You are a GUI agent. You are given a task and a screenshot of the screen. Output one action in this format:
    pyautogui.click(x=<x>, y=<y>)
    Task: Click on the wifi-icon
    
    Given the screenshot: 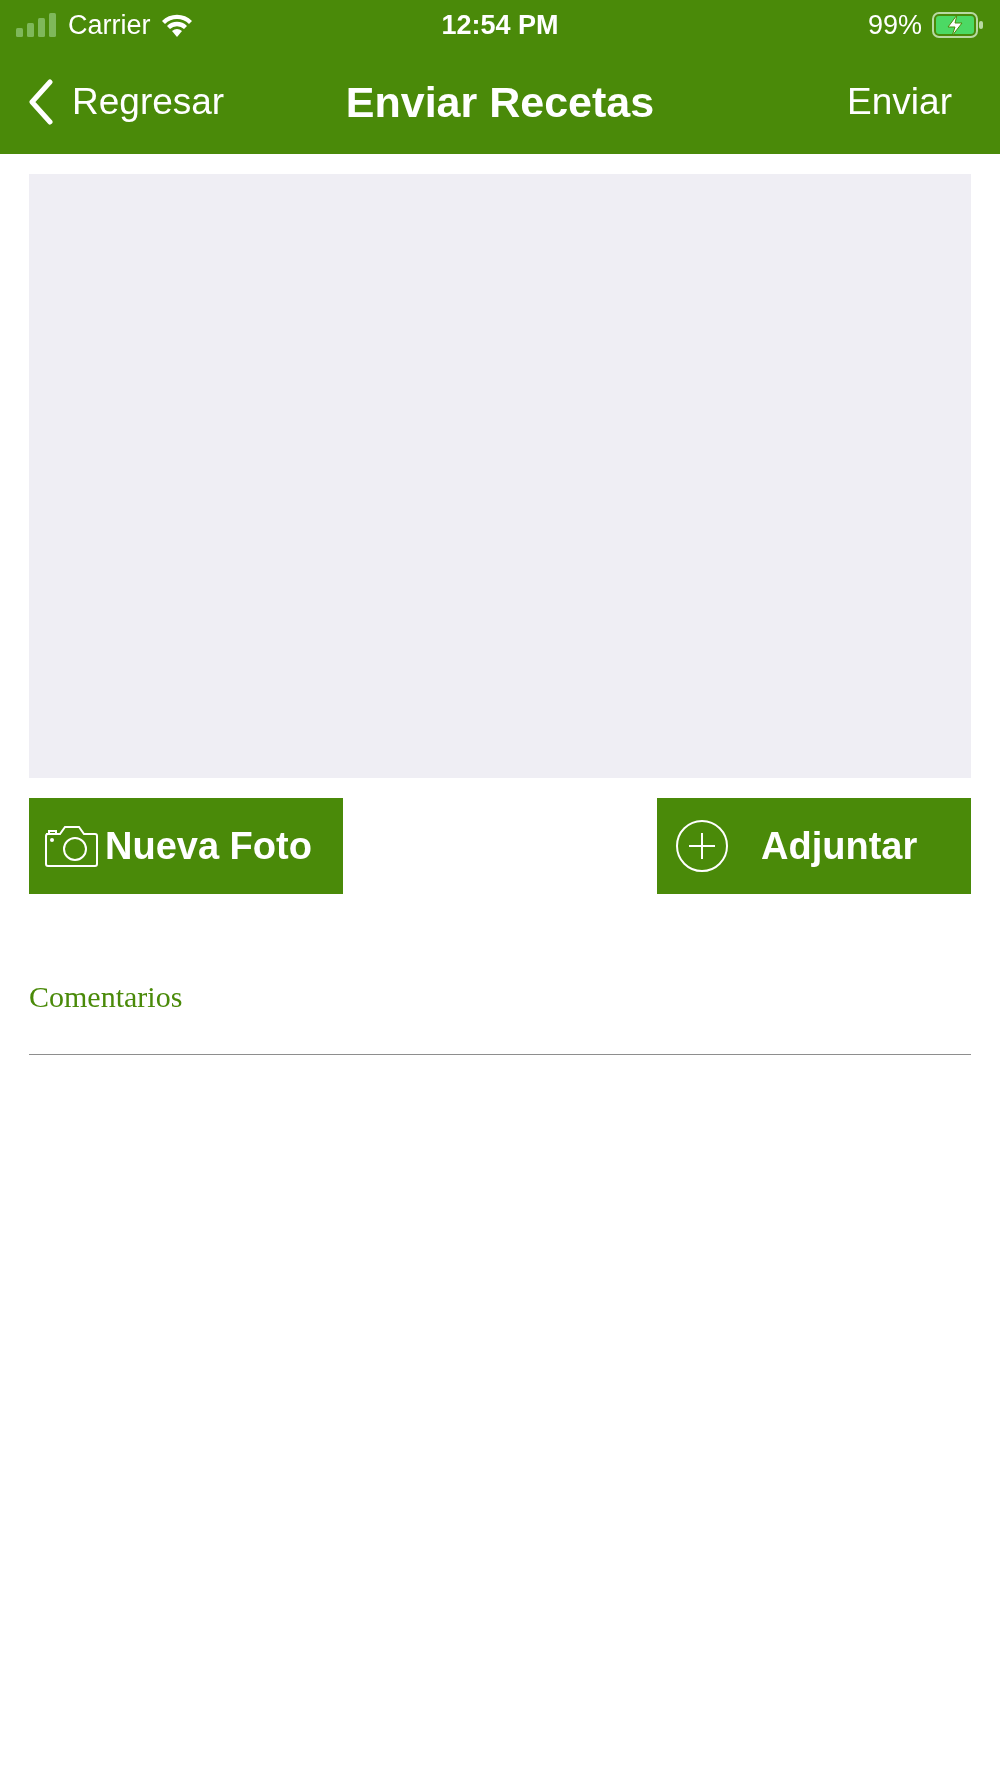 What is the action you would take?
    pyautogui.click(x=176, y=25)
    